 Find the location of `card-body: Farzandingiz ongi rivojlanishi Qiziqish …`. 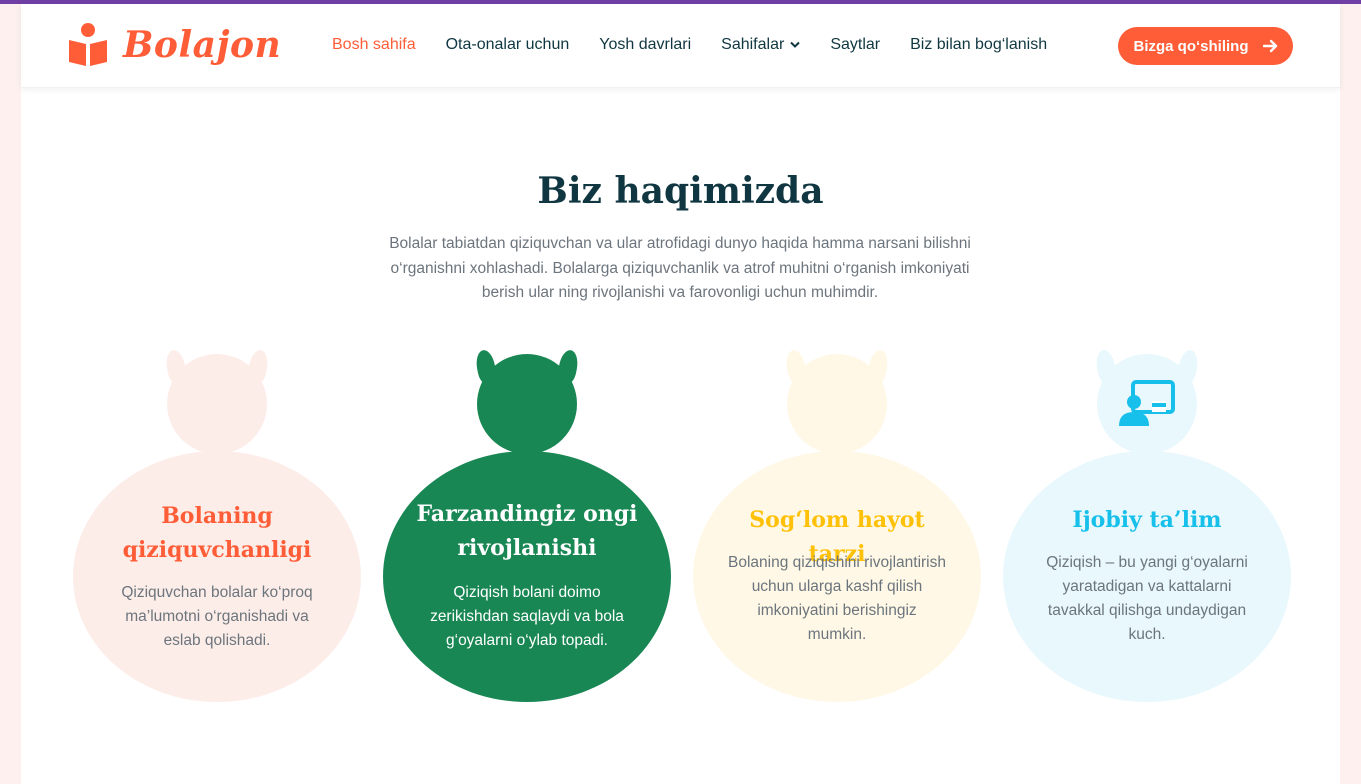

card-body: Farzandingiz ongi rivojlanishi Qiziqish … is located at coordinates (527, 576).